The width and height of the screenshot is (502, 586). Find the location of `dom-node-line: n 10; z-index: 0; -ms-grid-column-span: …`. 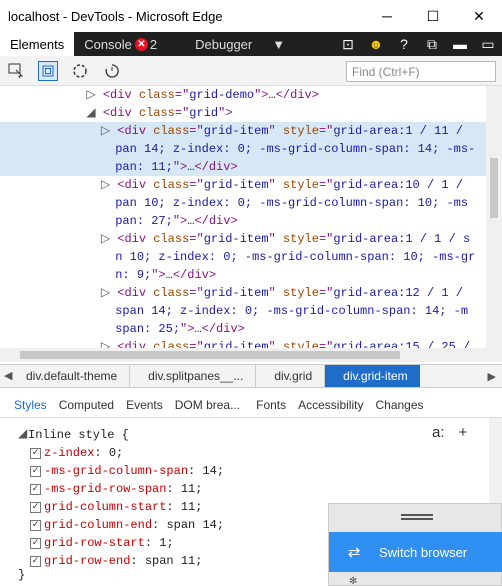

dom-node-line: n 10; z-index: 0; -ms-grid-column-span: … is located at coordinates (243, 257).